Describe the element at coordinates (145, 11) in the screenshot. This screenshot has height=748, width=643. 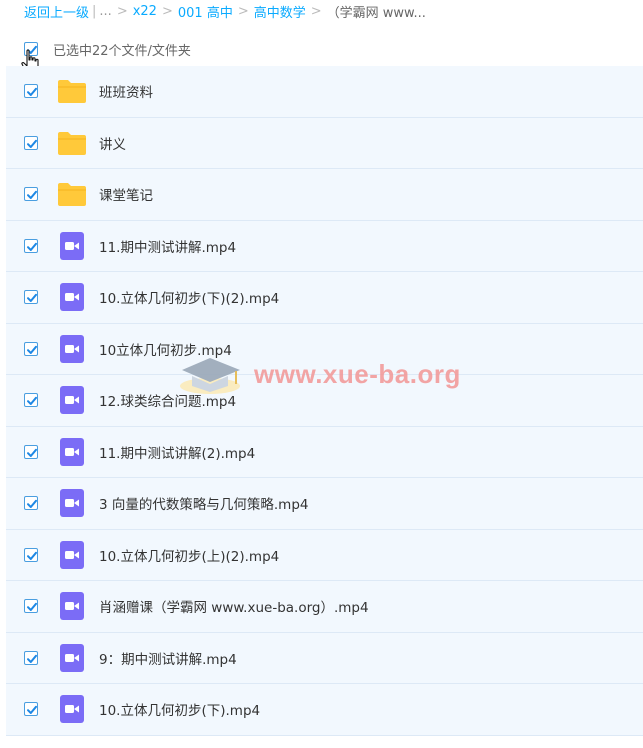
I see `breadcrumb-item-x22: x22` at that location.